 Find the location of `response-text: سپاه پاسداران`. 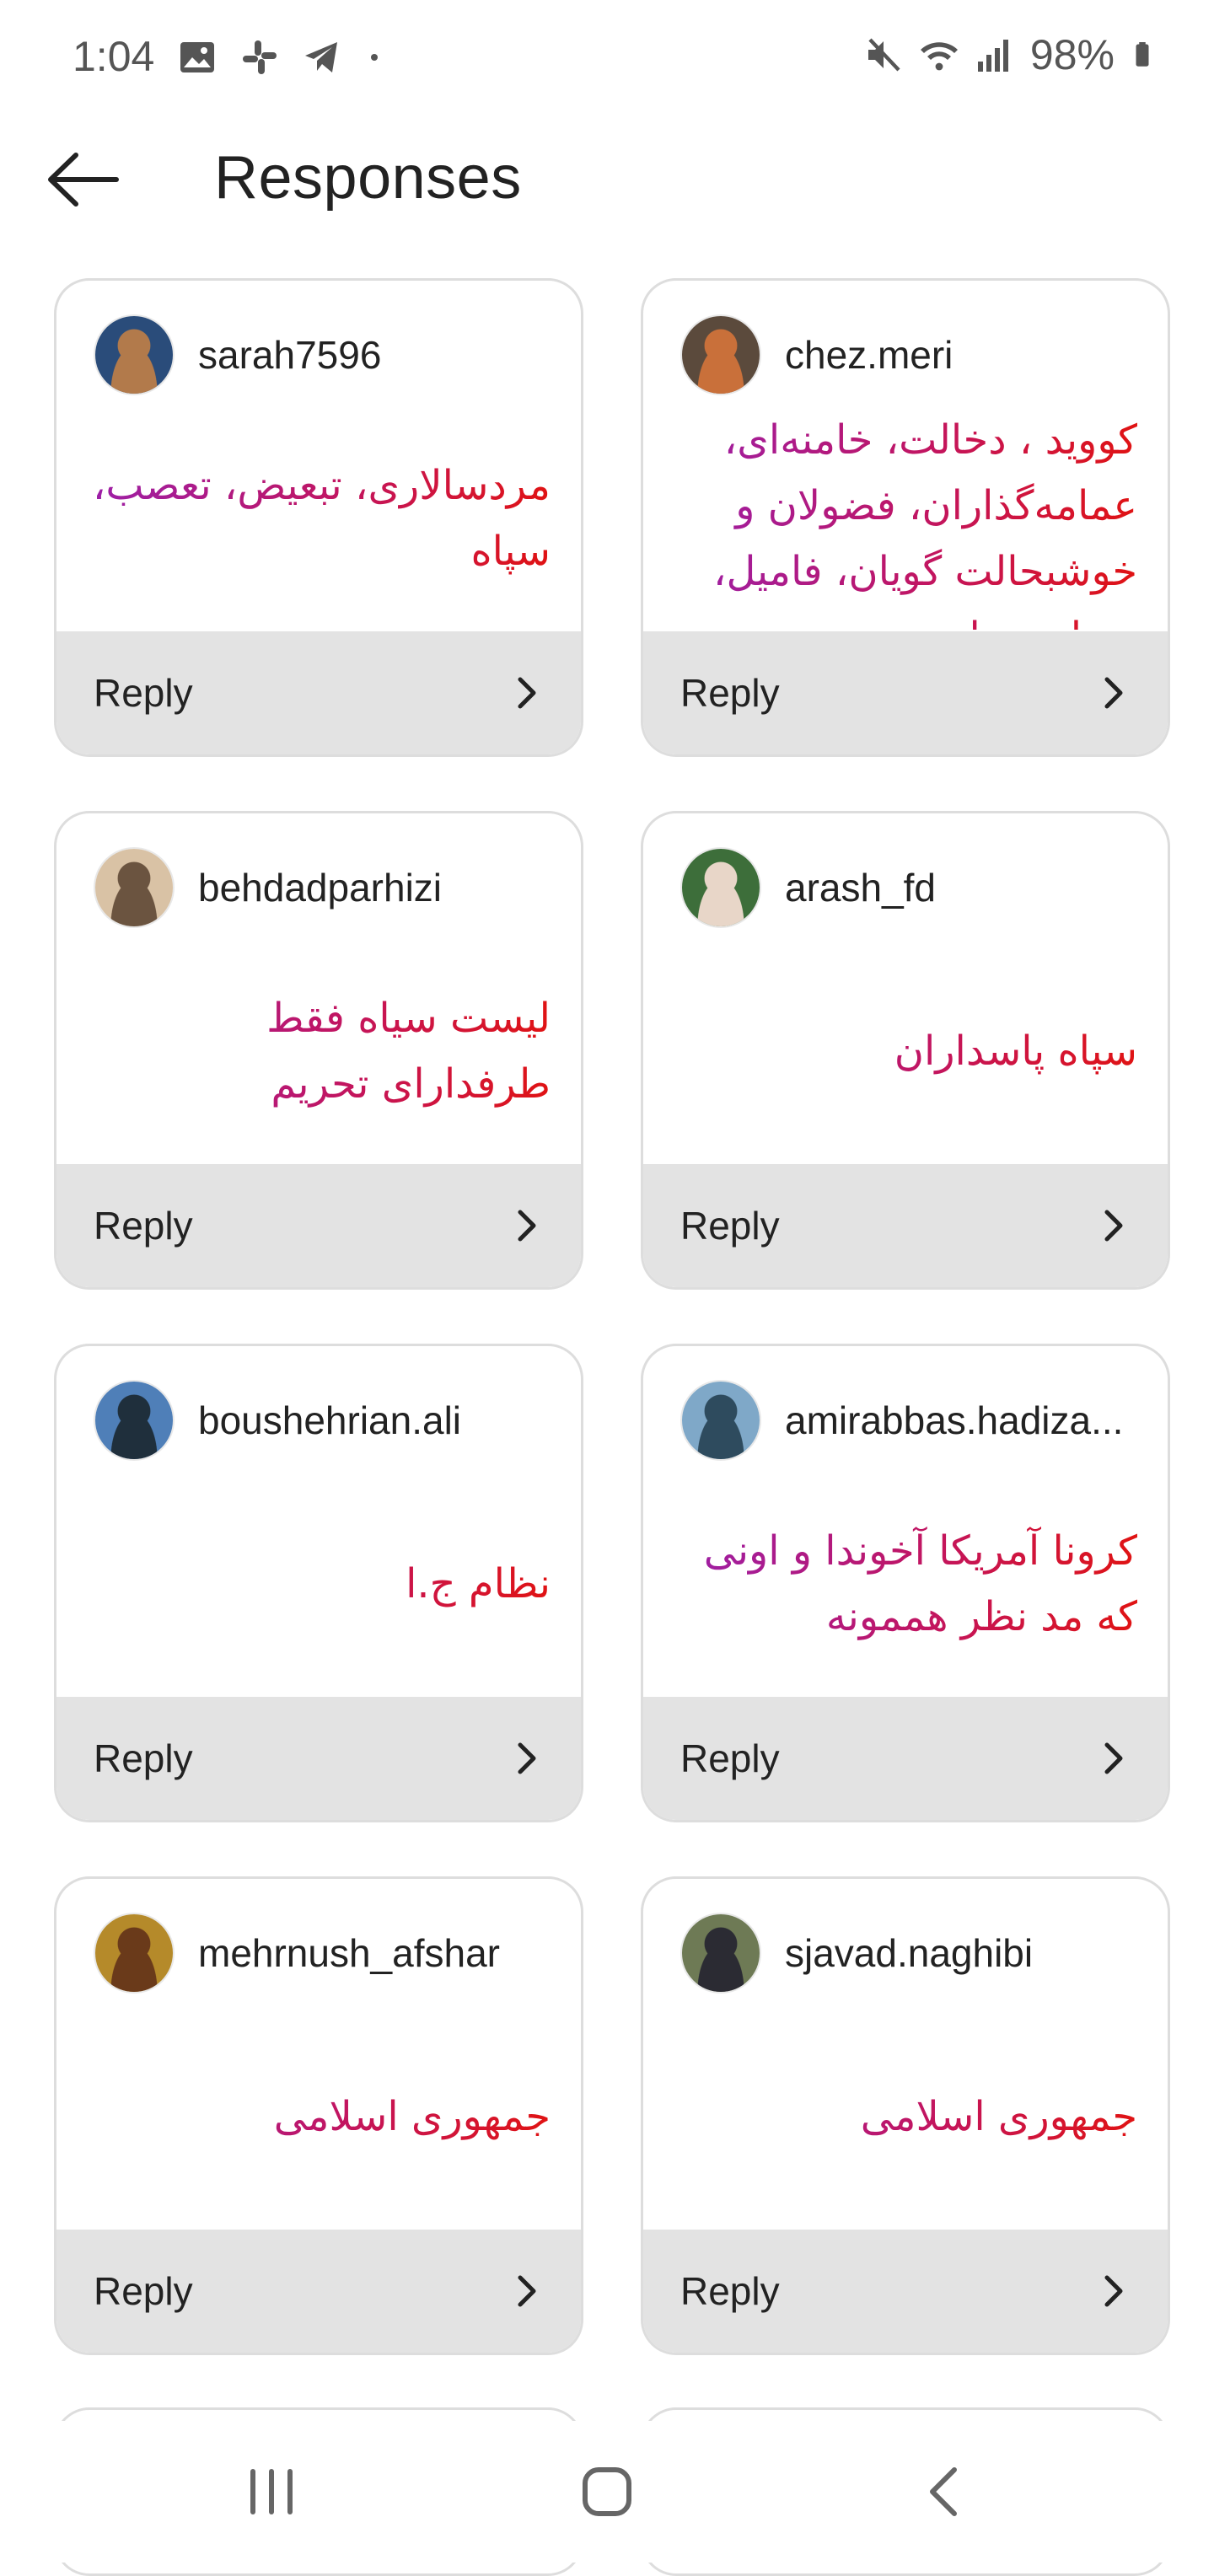

response-text: سپاه پاسداران is located at coordinates (907, 1051).